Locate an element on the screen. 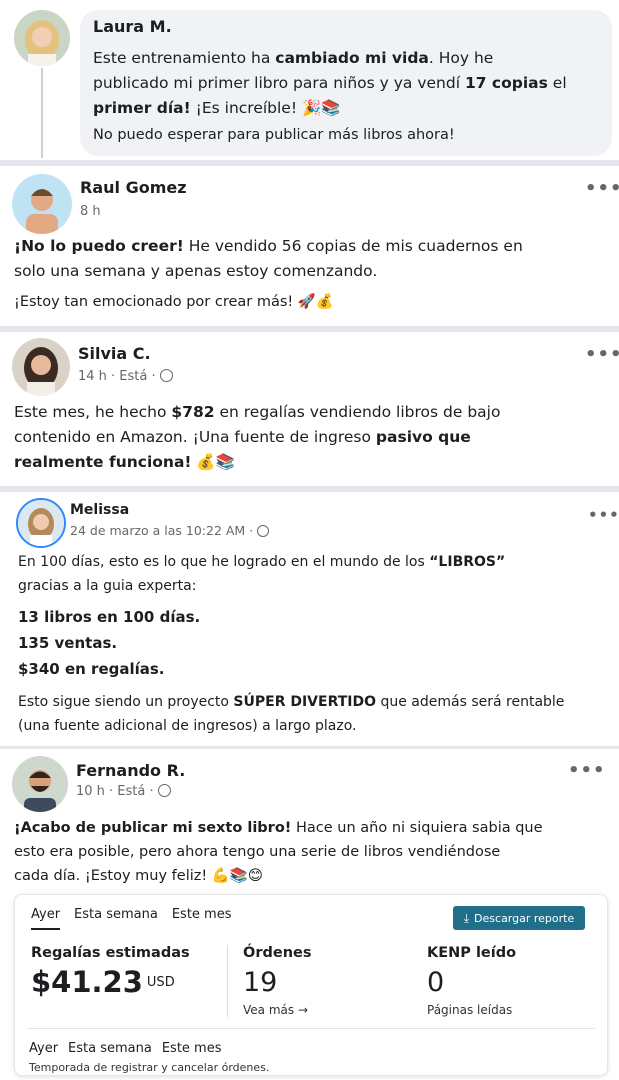  download-icon: ⤓ is located at coordinates (466, 917).